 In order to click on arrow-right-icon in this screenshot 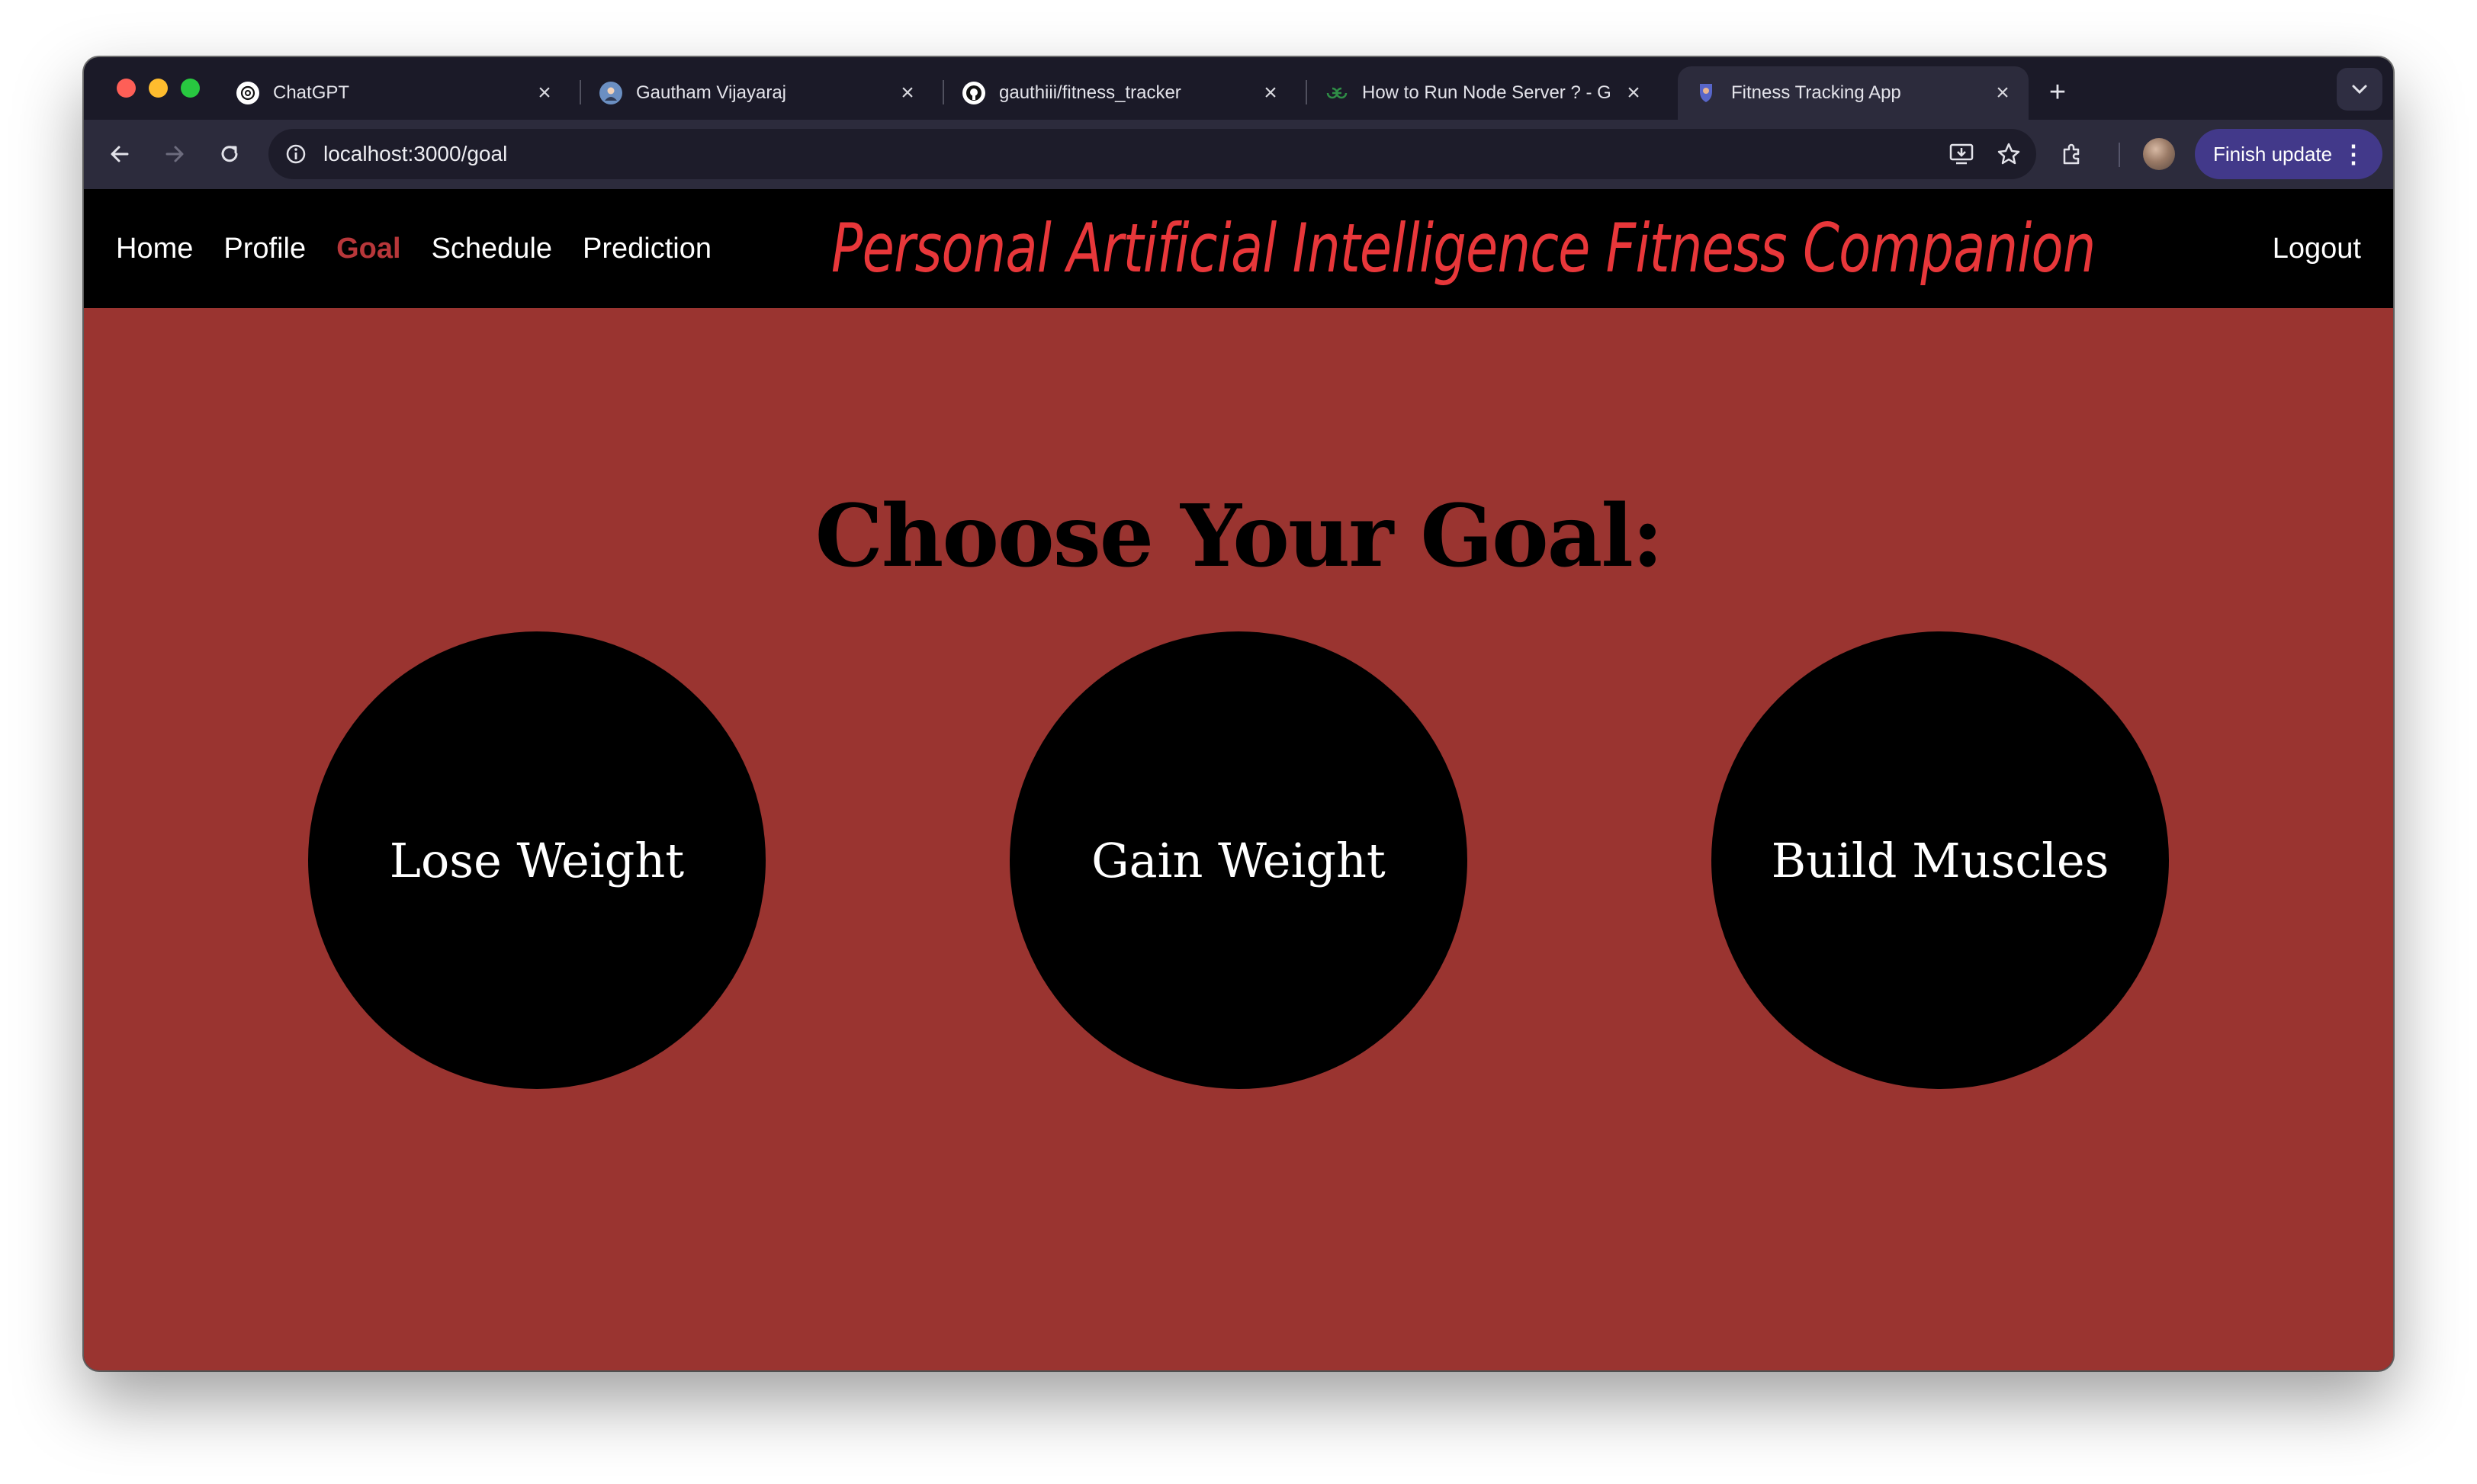, I will do `click(175, 154)`.